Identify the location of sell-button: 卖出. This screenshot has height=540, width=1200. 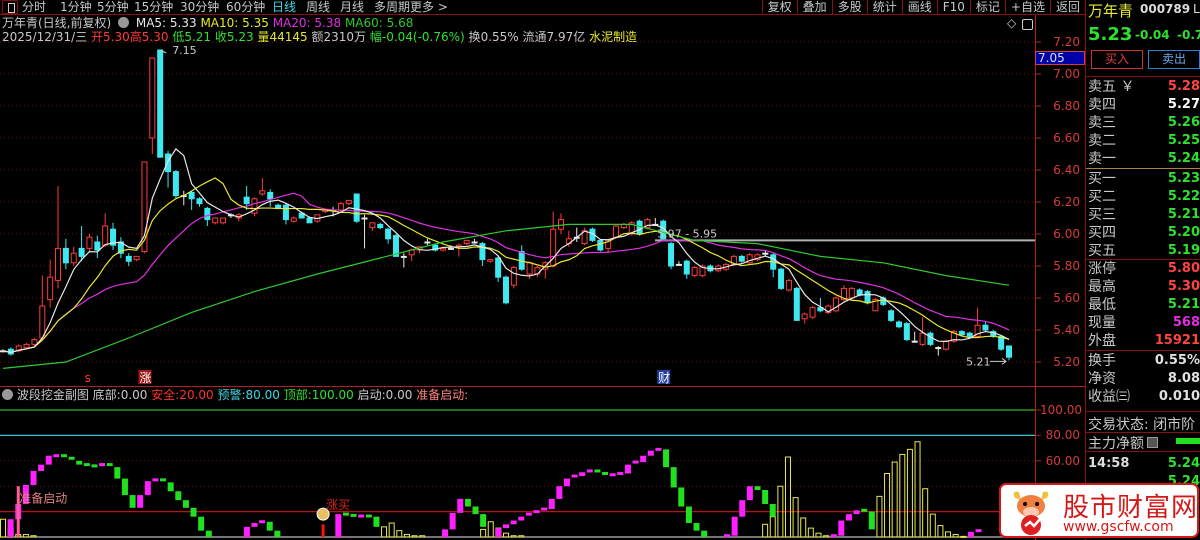
(1174, 59).